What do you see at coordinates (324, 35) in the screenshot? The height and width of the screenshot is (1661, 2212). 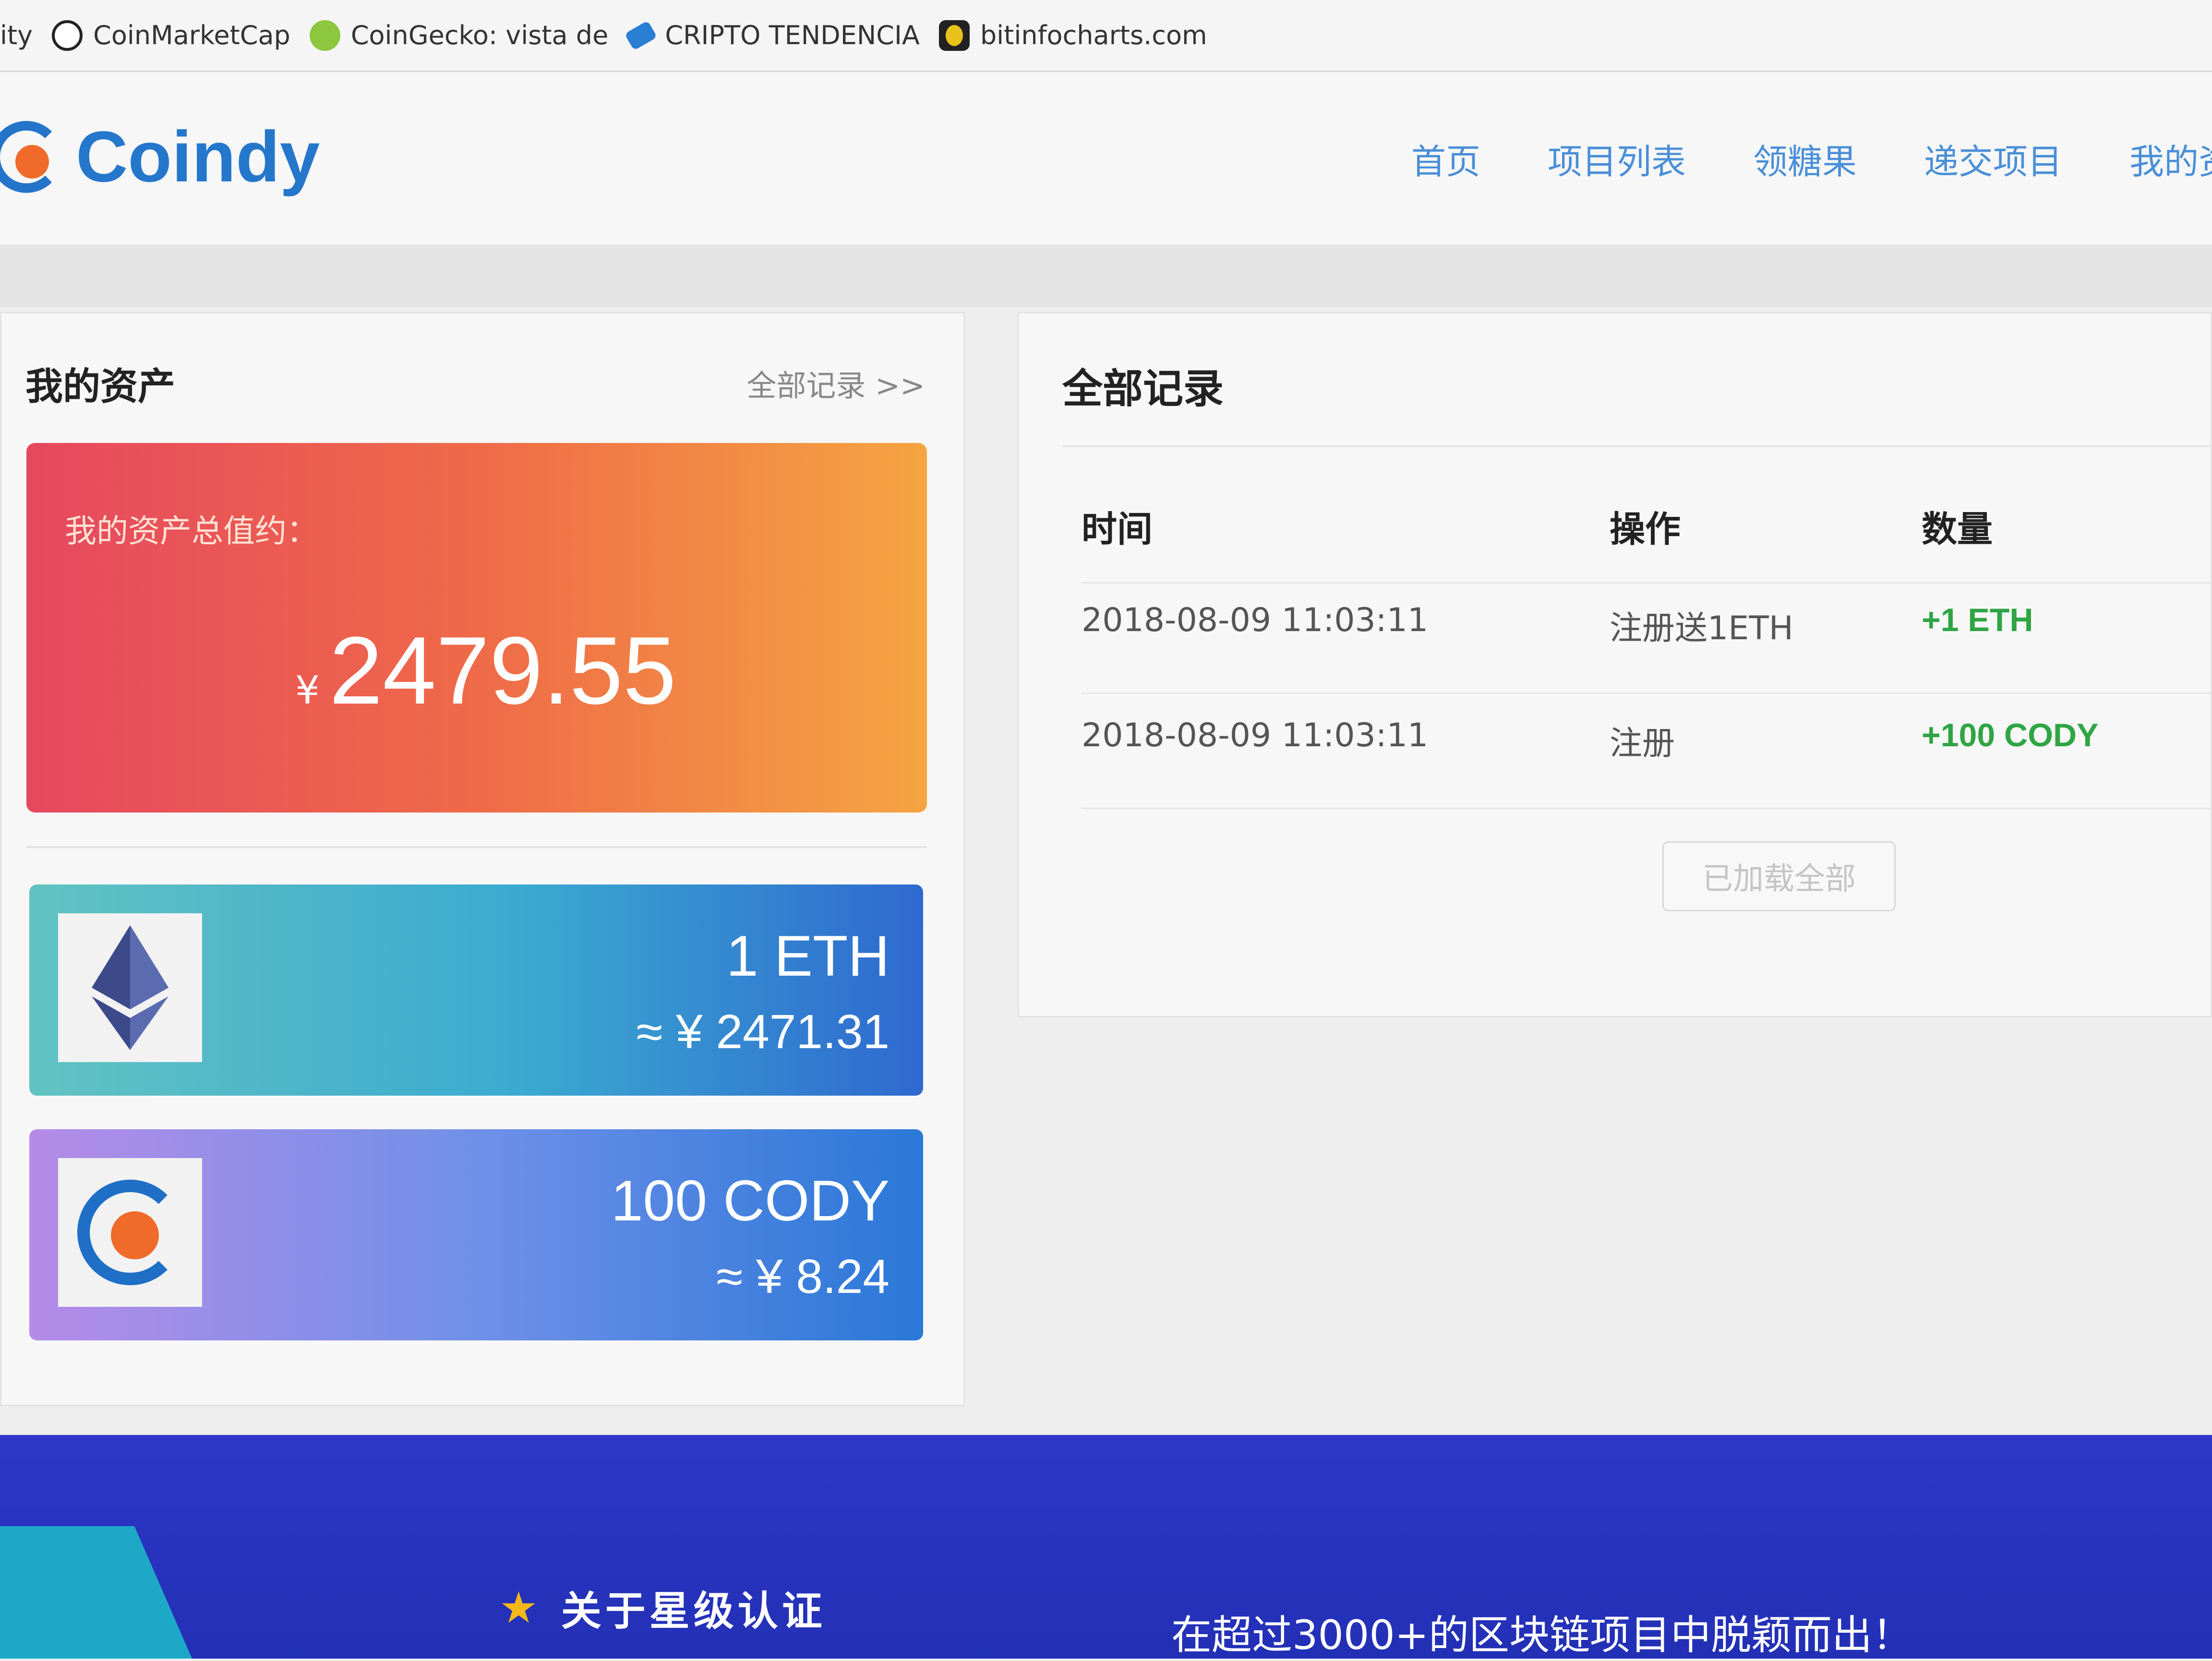 I see `coingecko-icon` at bounding box center [324, 35].